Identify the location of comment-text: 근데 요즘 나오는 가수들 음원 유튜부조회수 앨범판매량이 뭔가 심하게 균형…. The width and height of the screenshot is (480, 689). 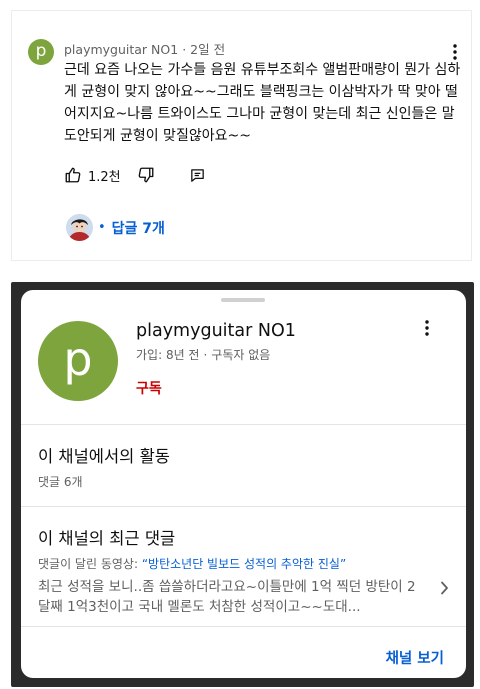
(262, 103).